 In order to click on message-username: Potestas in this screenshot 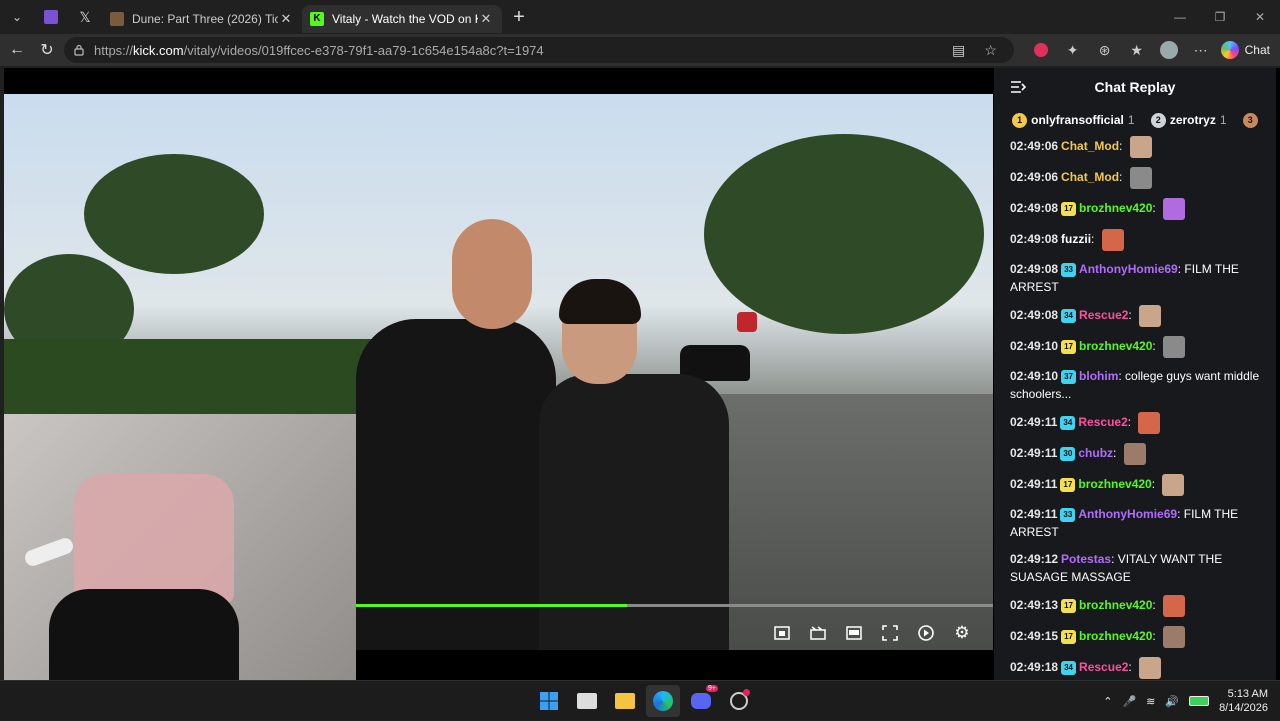, I will do `click(1086, 559)`.